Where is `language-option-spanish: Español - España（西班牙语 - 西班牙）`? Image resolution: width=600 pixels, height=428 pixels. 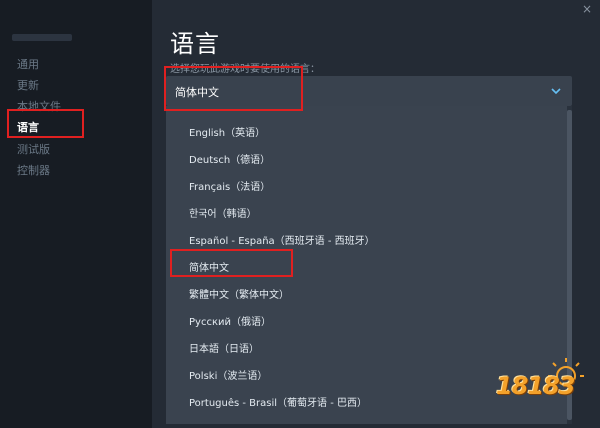 language-option-spanish: Español - España（西班牙语 - 西班牙） is located at coordinates (282, 239).